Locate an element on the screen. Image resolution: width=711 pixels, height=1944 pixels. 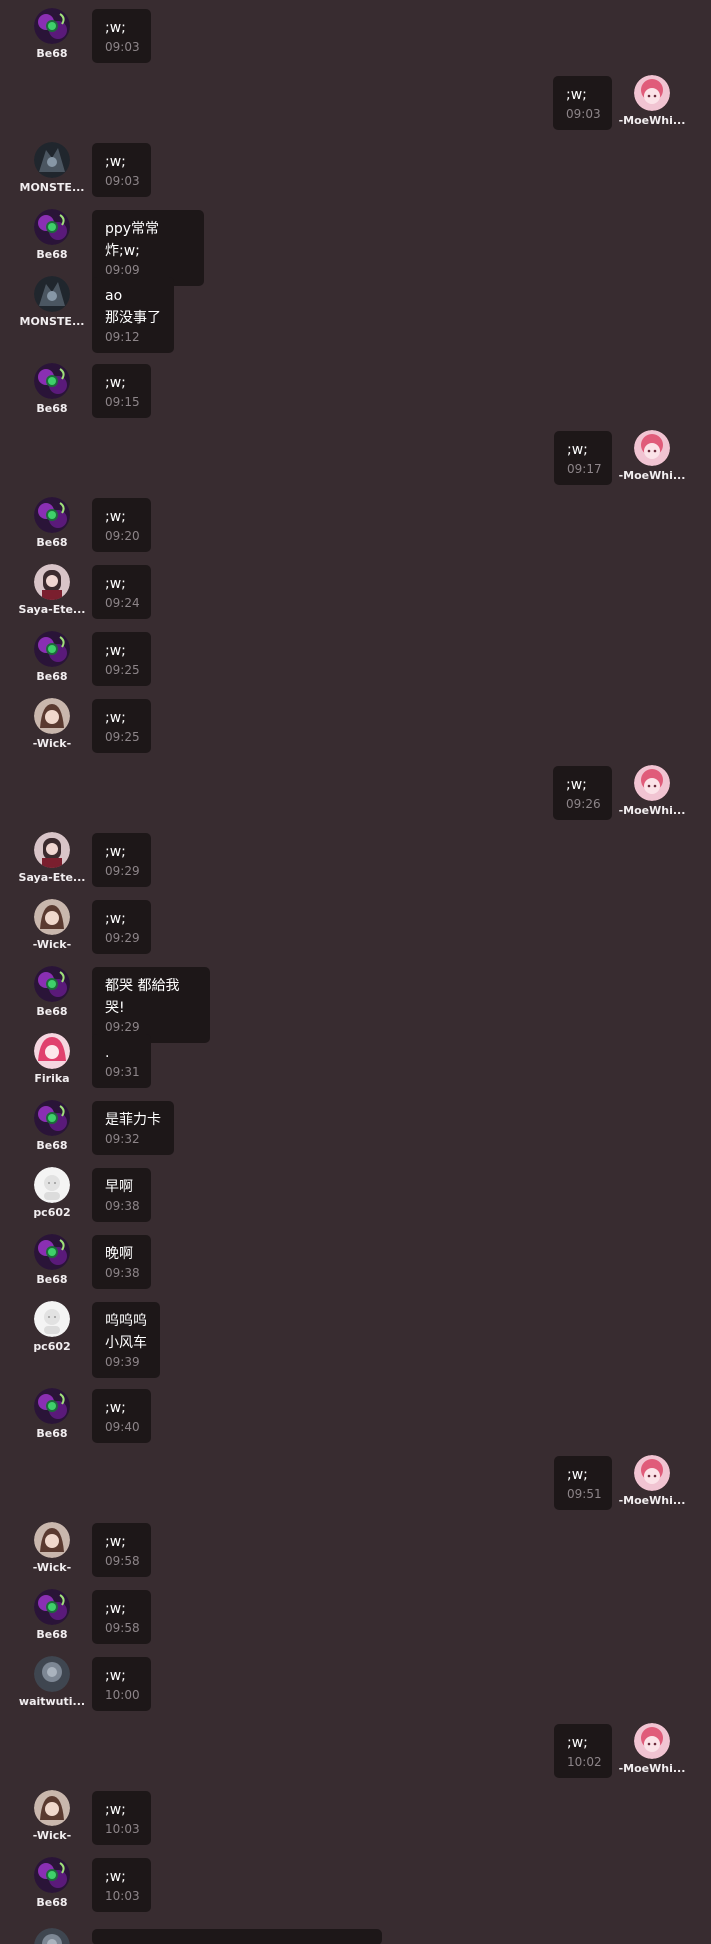
message-text: ao 那没事了 is located at coordinates (133, 307).